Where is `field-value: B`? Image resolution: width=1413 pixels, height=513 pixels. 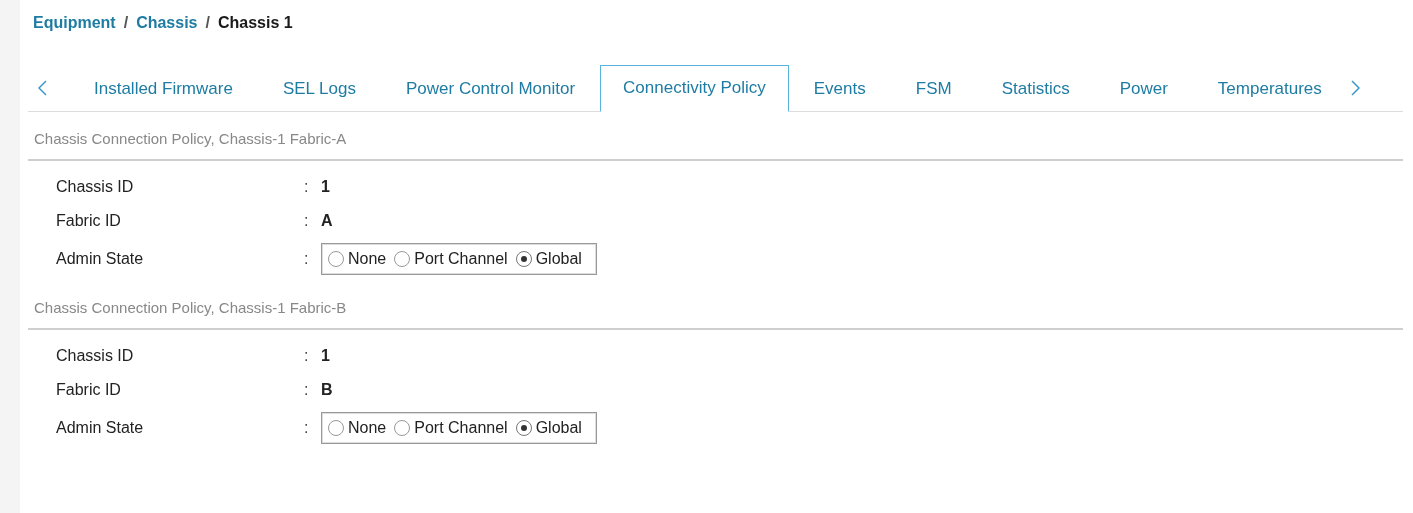 field-value: B is located at coordinates (327, 389).